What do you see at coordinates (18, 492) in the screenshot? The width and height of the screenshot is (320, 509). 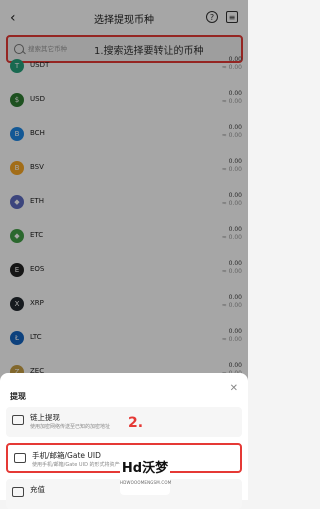 I see `deposit-icon` at bounding box center [18, 492].